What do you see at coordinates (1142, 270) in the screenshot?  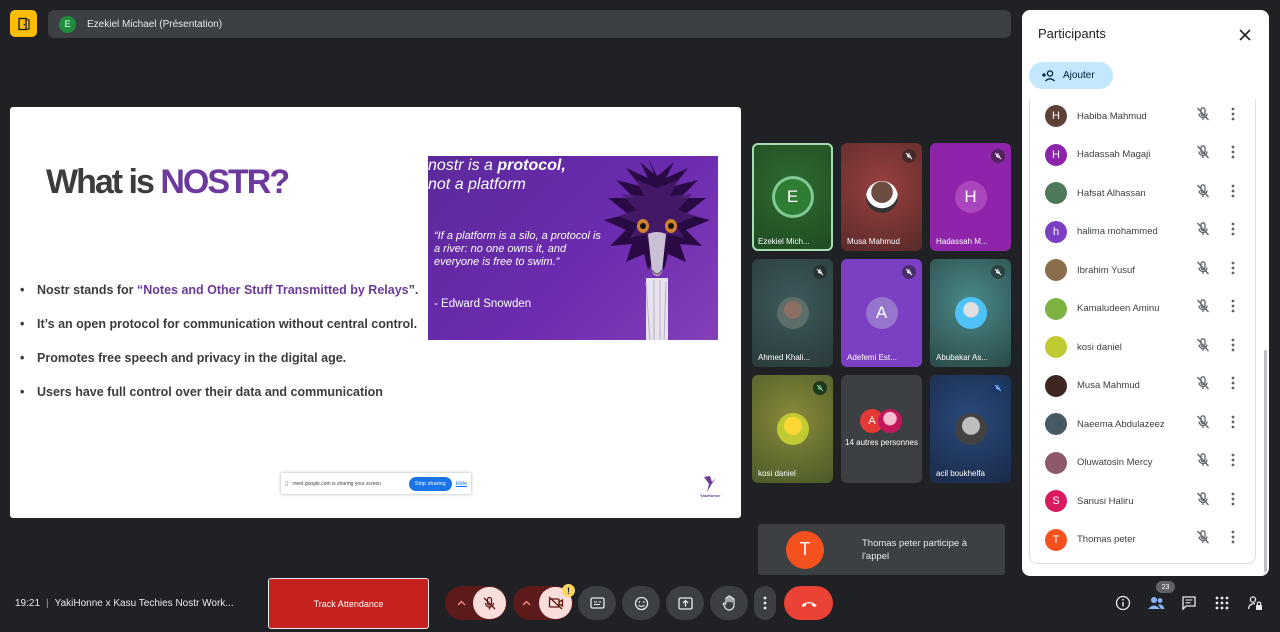 I see `participant-row: Ibrahim Yusuf` at bounding box center [1142, 270].